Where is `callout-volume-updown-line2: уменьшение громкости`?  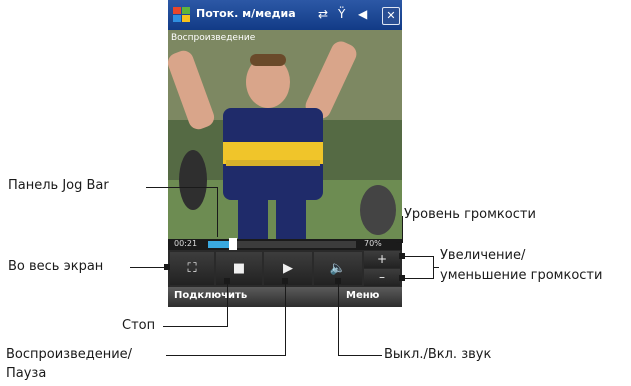
callout-volume-updown-line2: уменьшение громкости is located at coordinates (521, 275).